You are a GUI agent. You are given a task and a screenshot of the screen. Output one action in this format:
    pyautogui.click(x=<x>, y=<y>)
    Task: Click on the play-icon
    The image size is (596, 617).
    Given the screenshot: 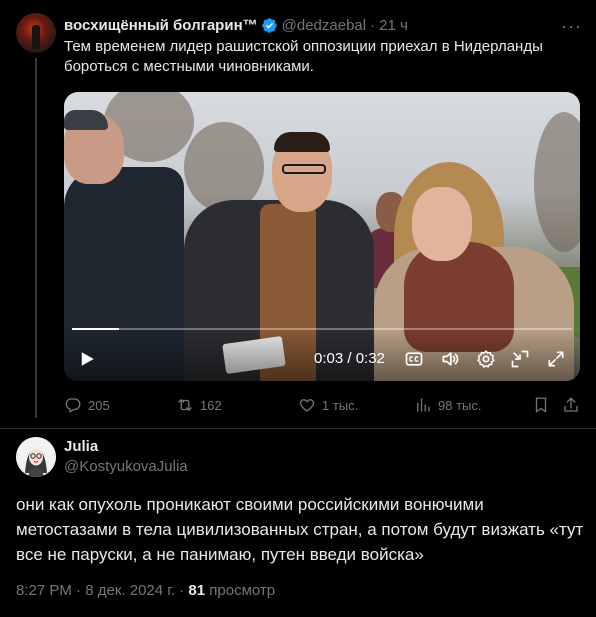 What is the action you would take?
    pyautogui.click(x=87, y=359)
    